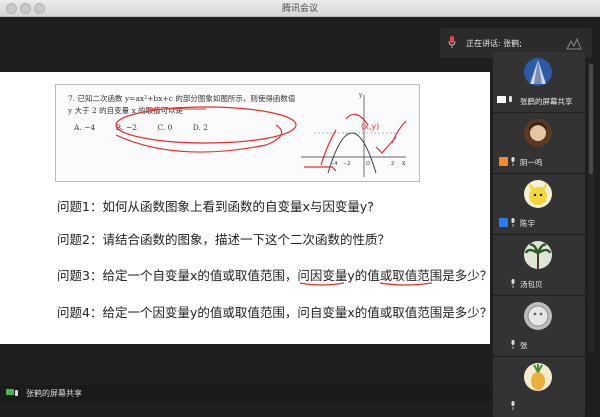  What do you see at coordinates (531, 284) in the screenshot?
I see `participant-name: 汤包贝` at bounding box center [531, 284].